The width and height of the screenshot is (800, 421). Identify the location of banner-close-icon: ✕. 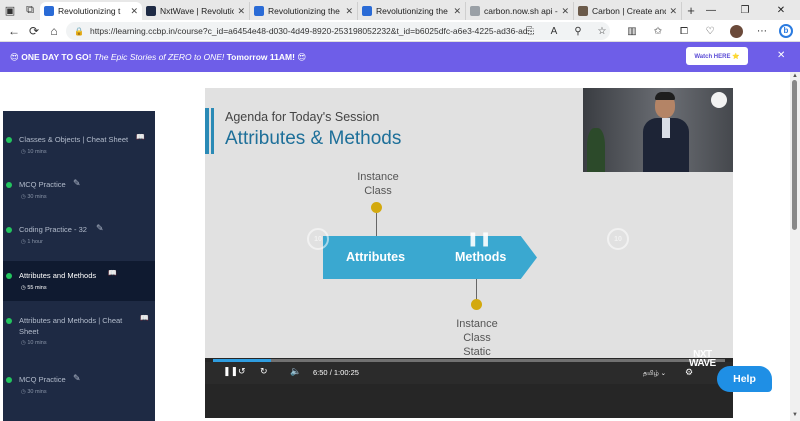
(781, 55).